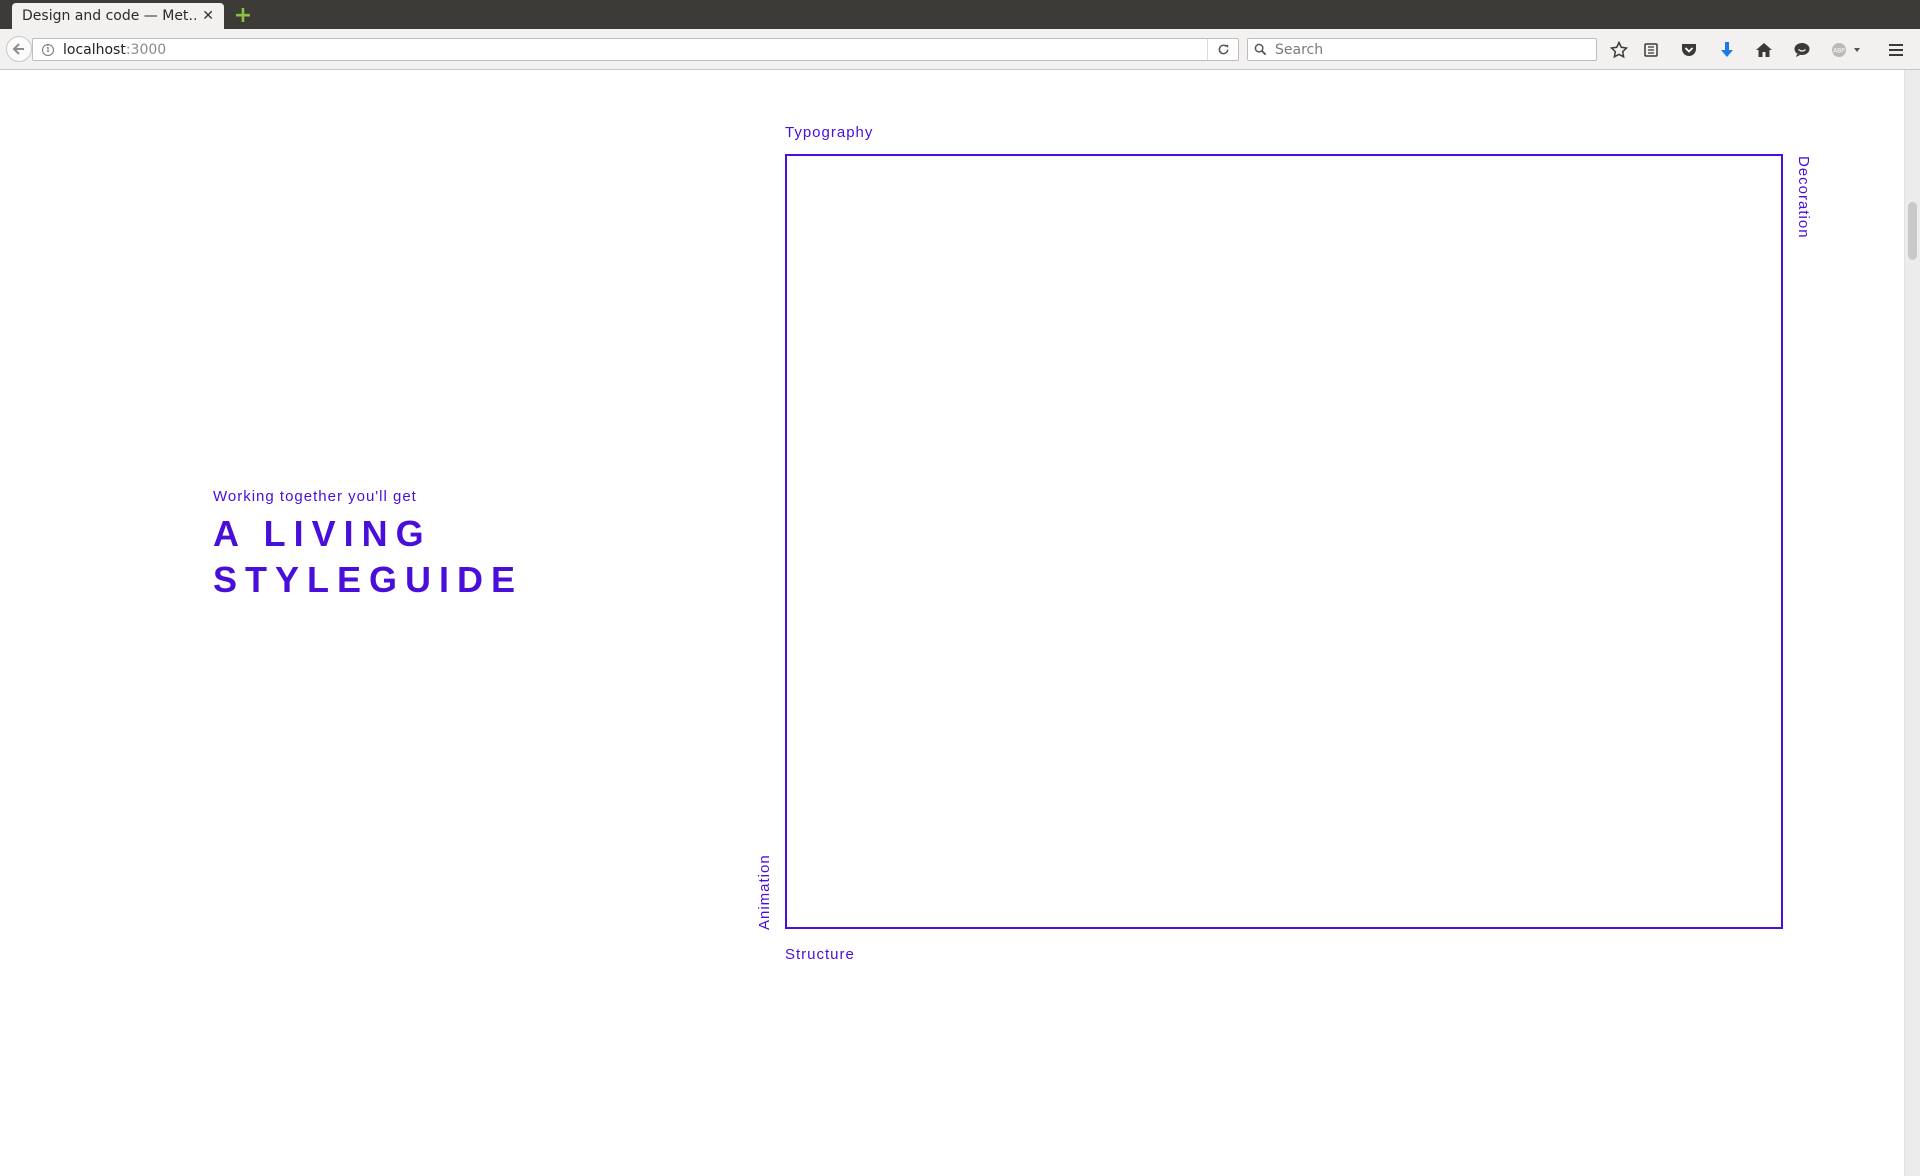 The height and width of the screenshot is (1176, 1920). Describe the element at coordinates (1689, 50) in the screenshot. I see `pocket-icon` at that location.